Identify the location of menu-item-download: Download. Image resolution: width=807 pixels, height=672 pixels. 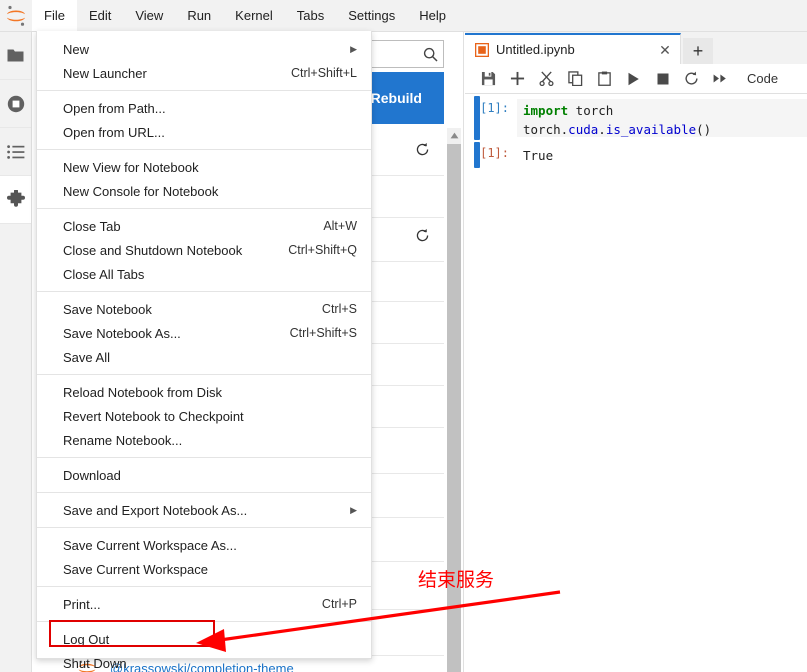
(204, 475).